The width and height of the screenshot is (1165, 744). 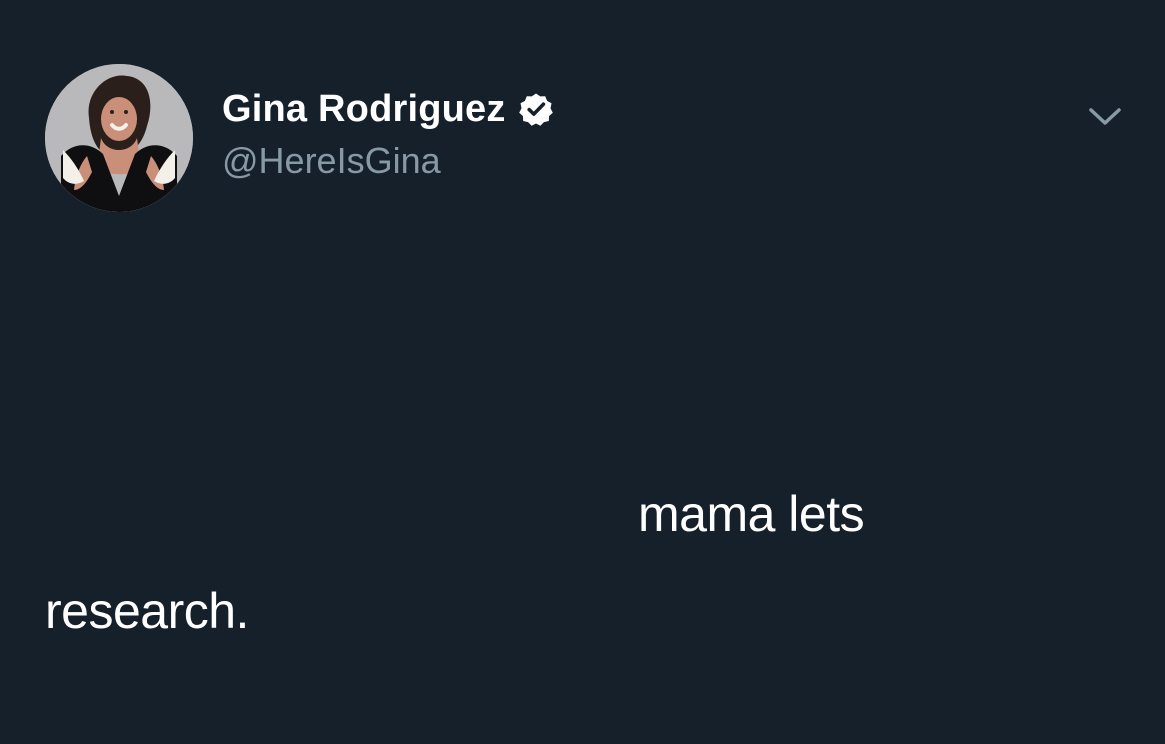 What do you see at coordinates (751, 514) in the screenshot?
I see `tweet-text-line-1: mama lets` at bounding box center [751, 514].